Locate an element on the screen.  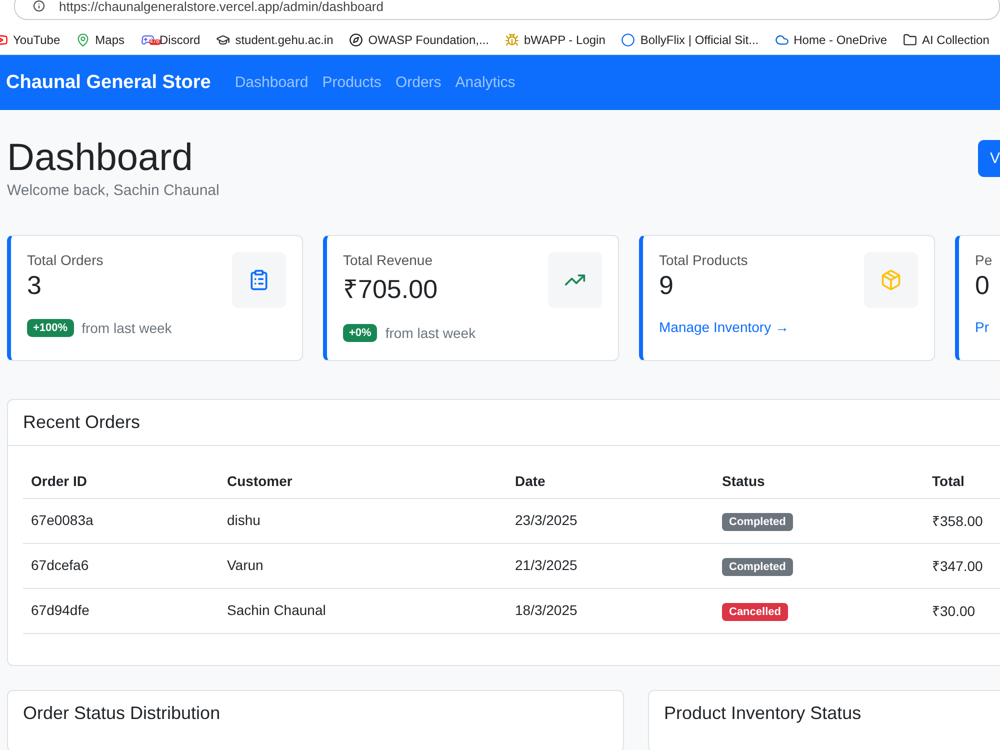
status-badge: Cancelled is located at coordinates (755, 612).